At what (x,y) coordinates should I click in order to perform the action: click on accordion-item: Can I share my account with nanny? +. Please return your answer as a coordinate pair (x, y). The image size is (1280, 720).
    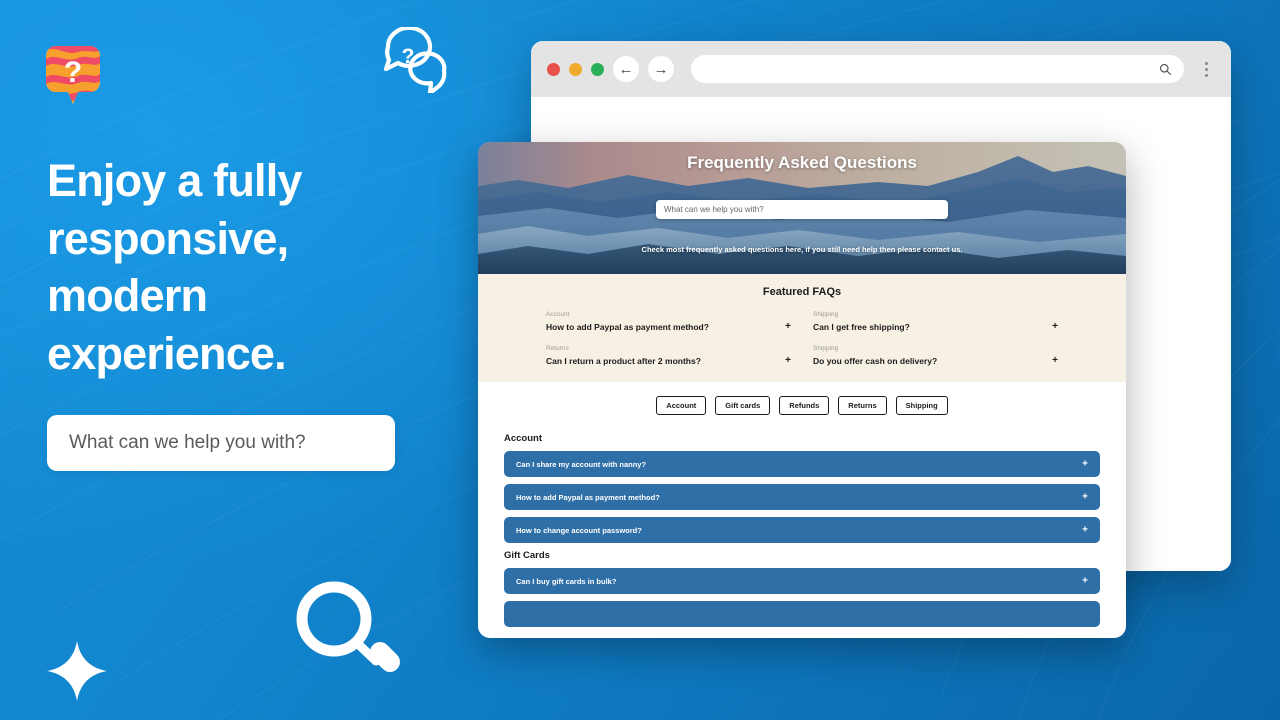
    Looking at the image, I should click on (802, 464).